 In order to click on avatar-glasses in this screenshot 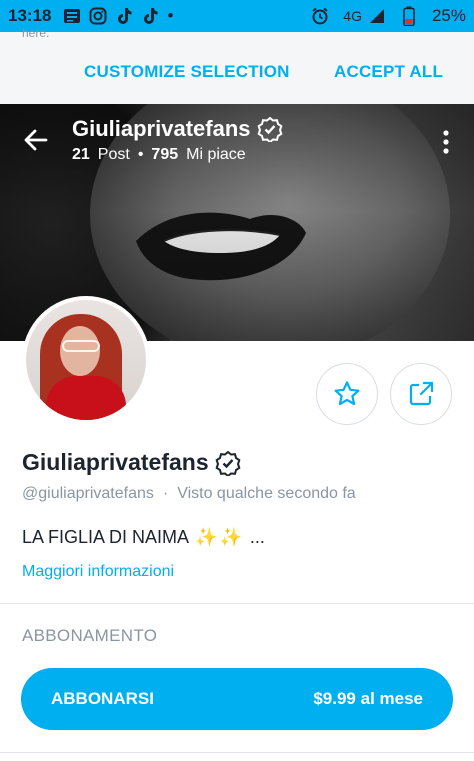, I will do `click(81, 346)`.